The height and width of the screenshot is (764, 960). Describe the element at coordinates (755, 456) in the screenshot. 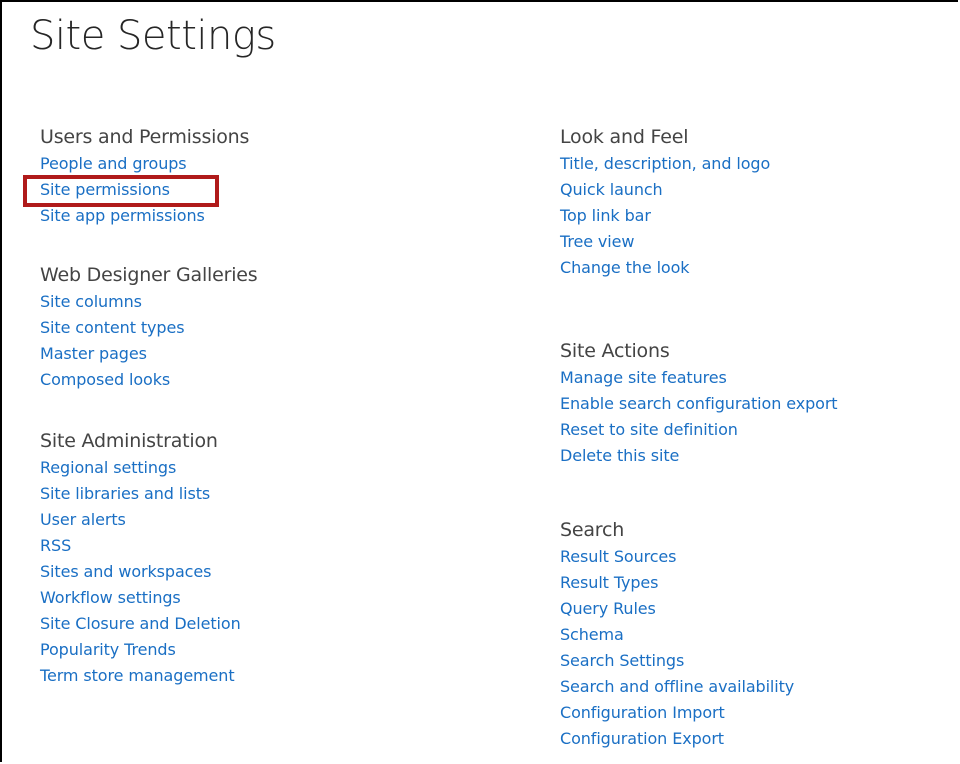

I see `list-item: Delete this site` at that location.